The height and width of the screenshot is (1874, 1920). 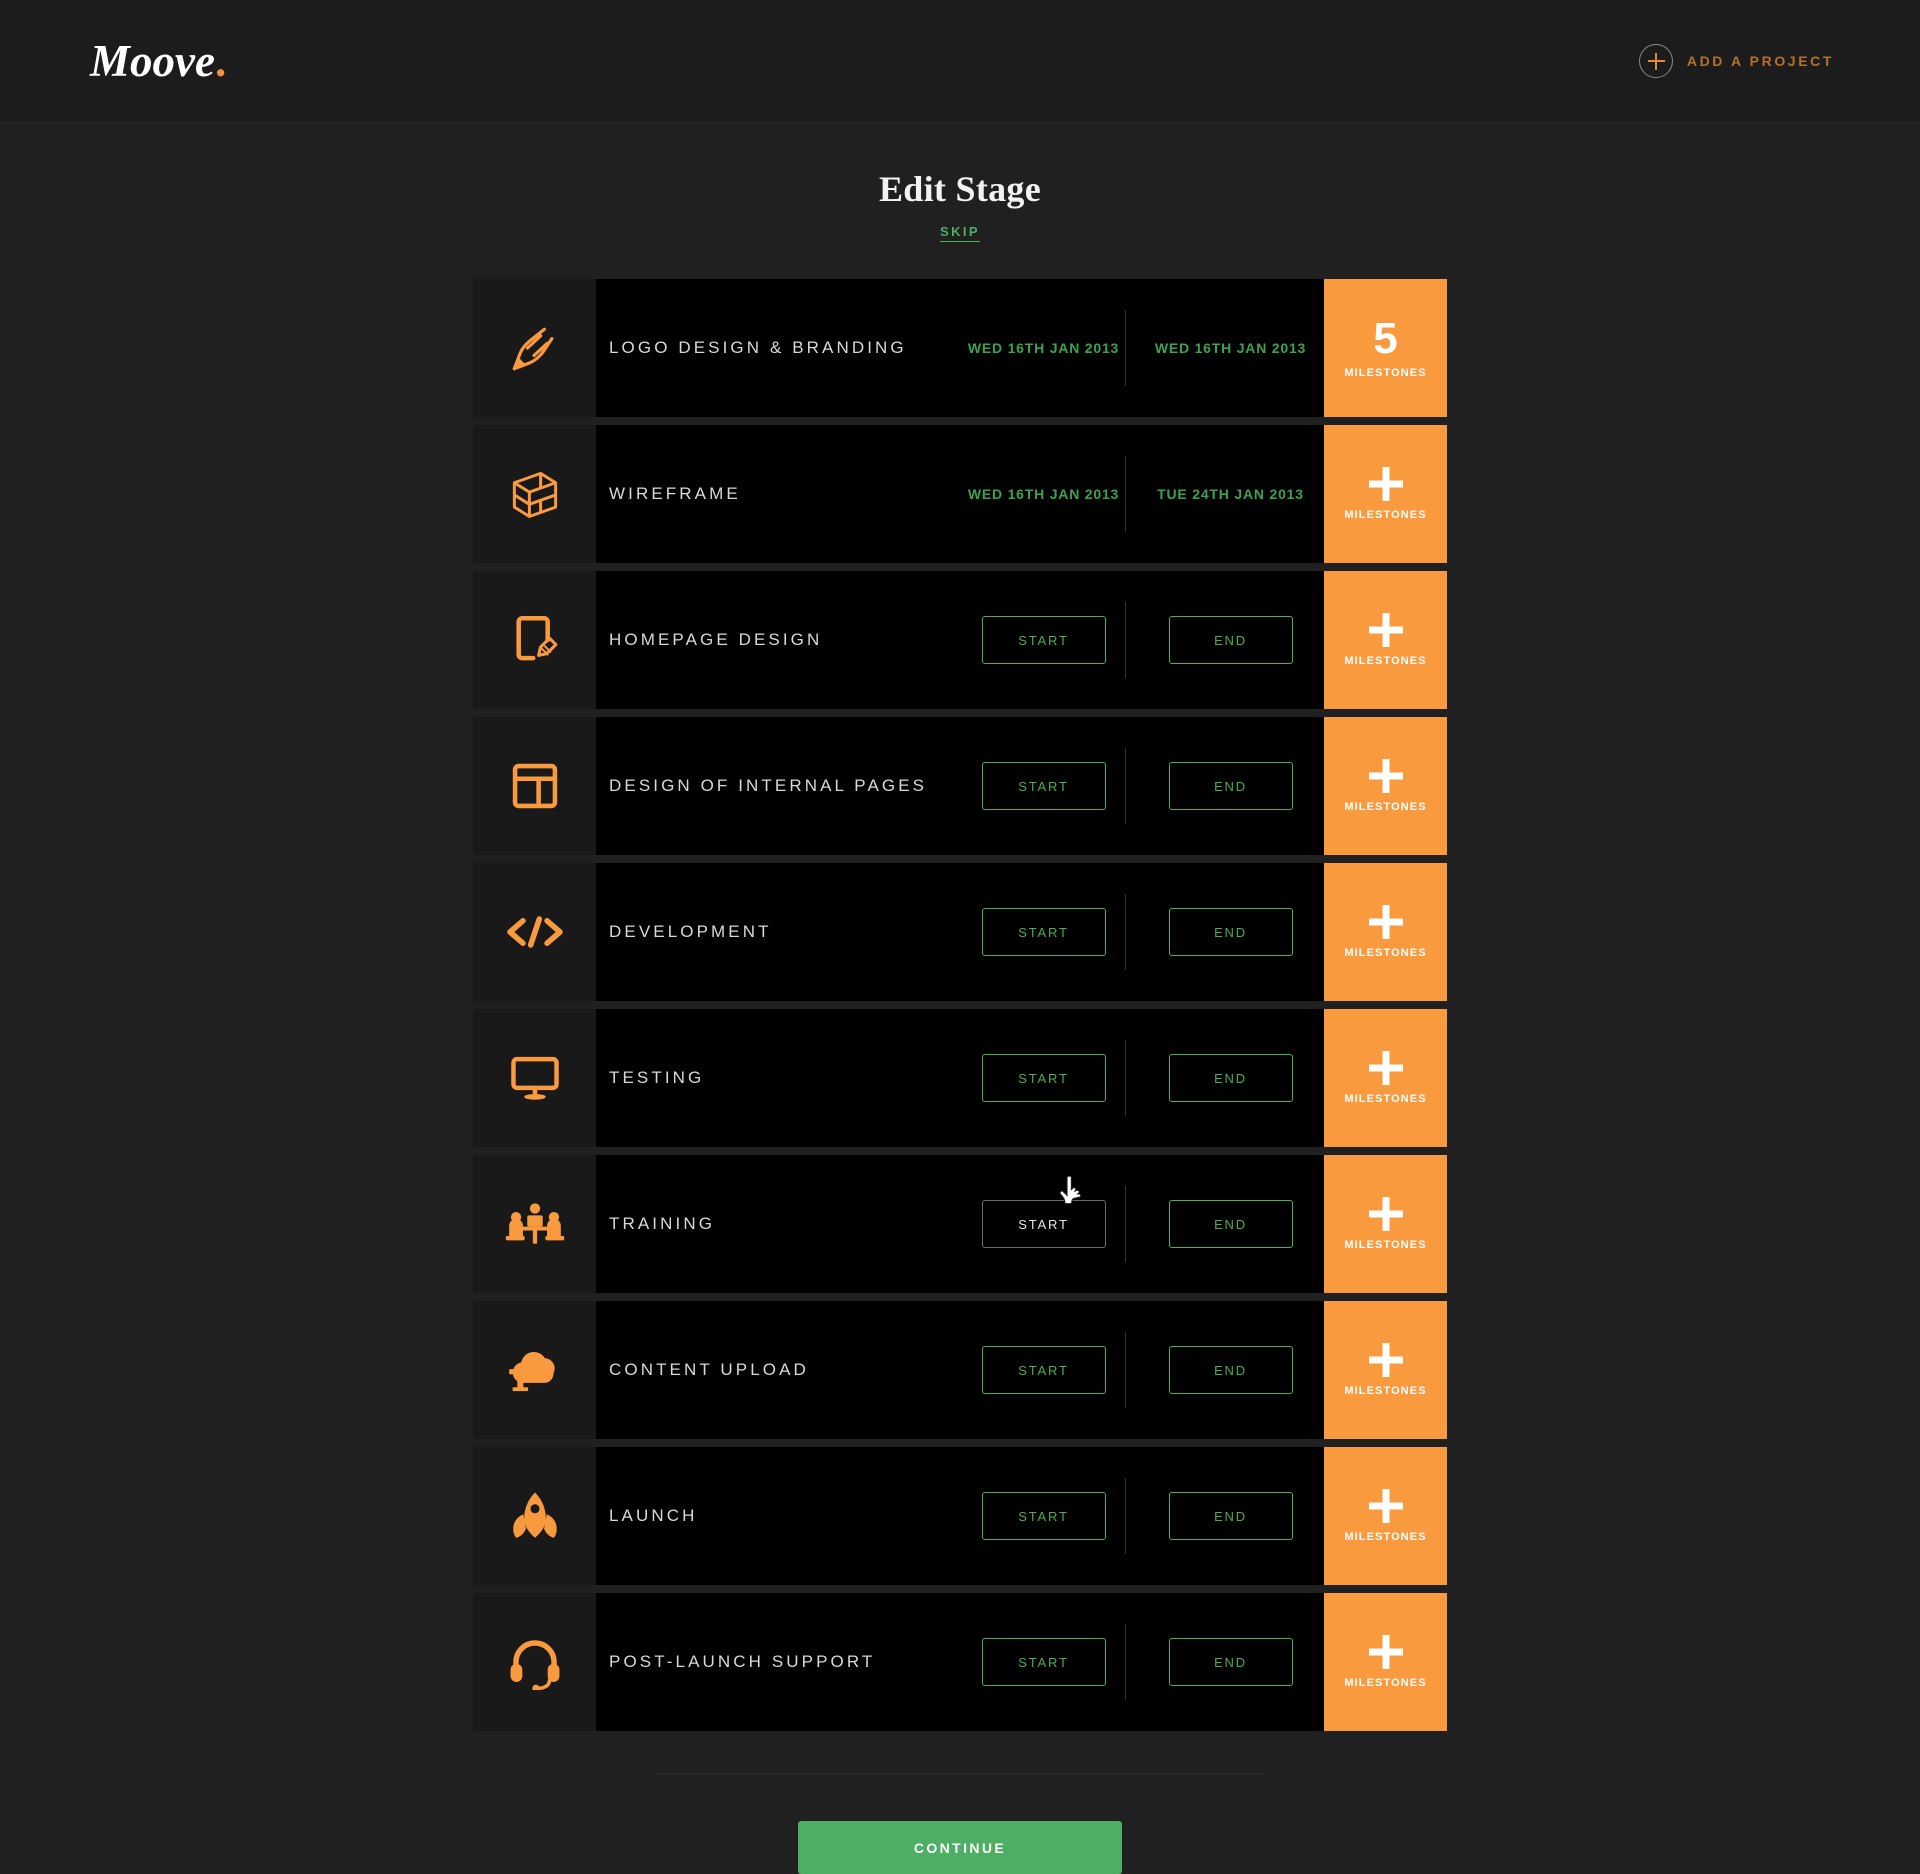 I want to click on stage-content: POST-LAUNCH SUPPORT START END, so click(x=960, y=1662).